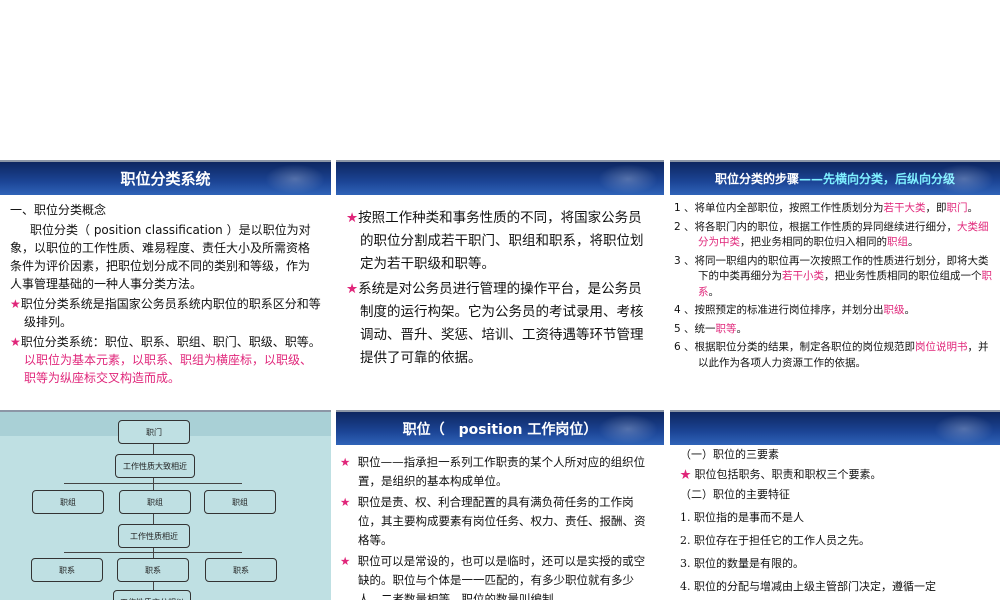 The width and height of the screenshot is (1000, 600). Describe the element at coordinates (775, 540) in the screenshot. I see `list-item: 2. 职位存在于担任它的工作人员之先。` at that location.